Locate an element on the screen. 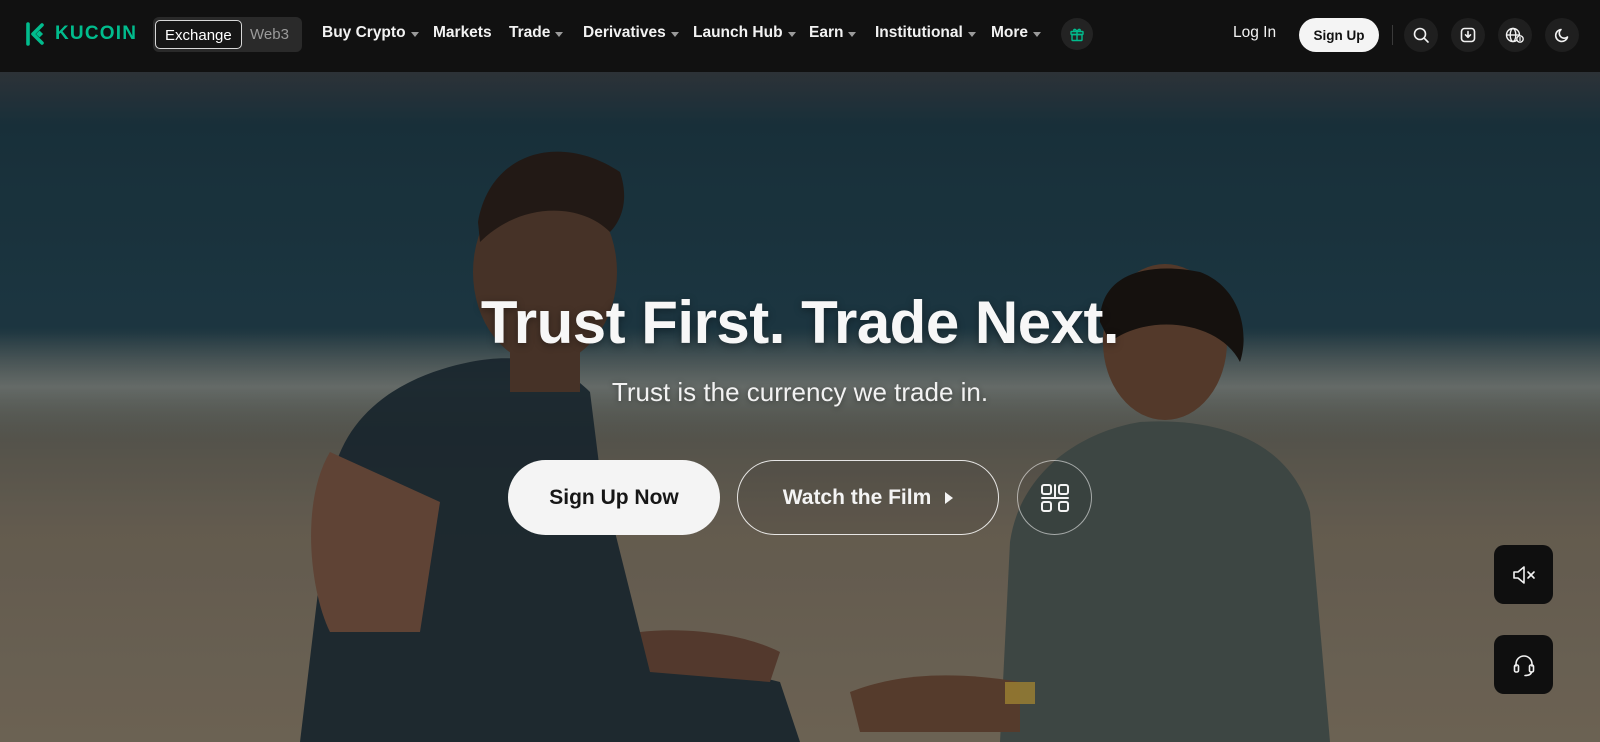  theme-toggle-button is located at coordinates (1562, 35).